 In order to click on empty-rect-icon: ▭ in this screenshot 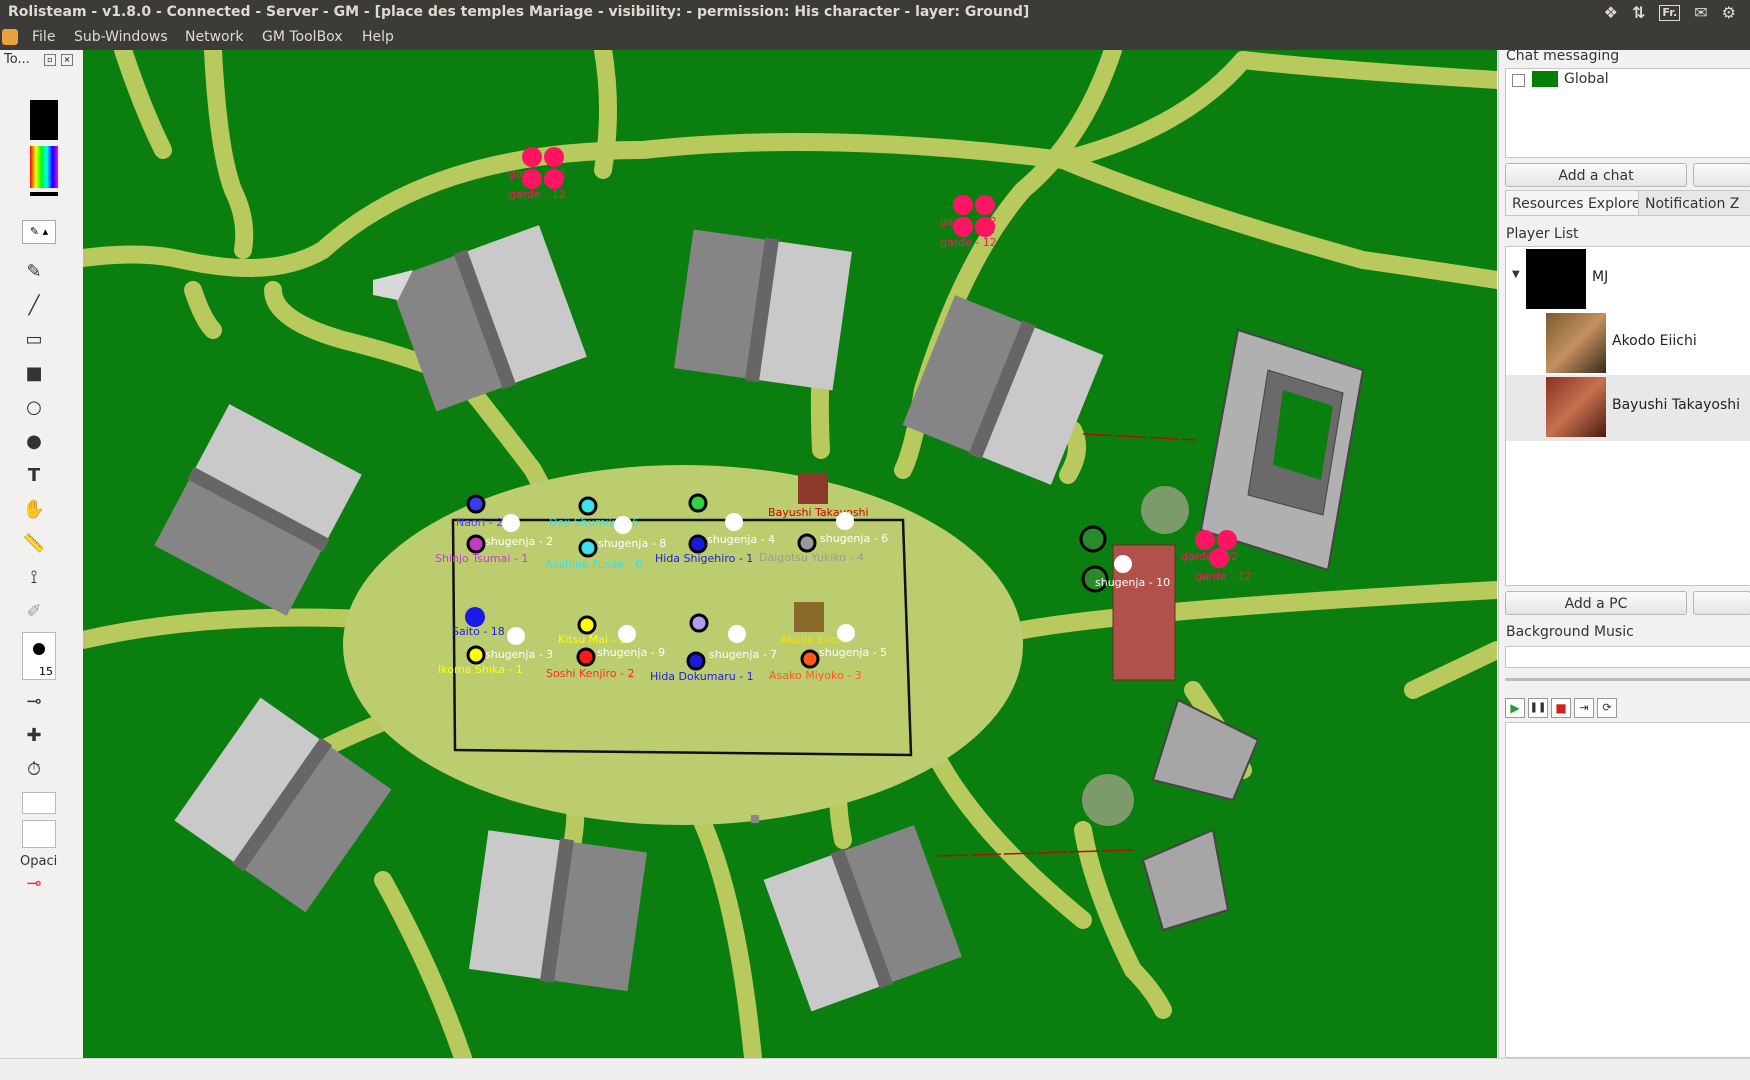, I will do `click(34, 339)`.